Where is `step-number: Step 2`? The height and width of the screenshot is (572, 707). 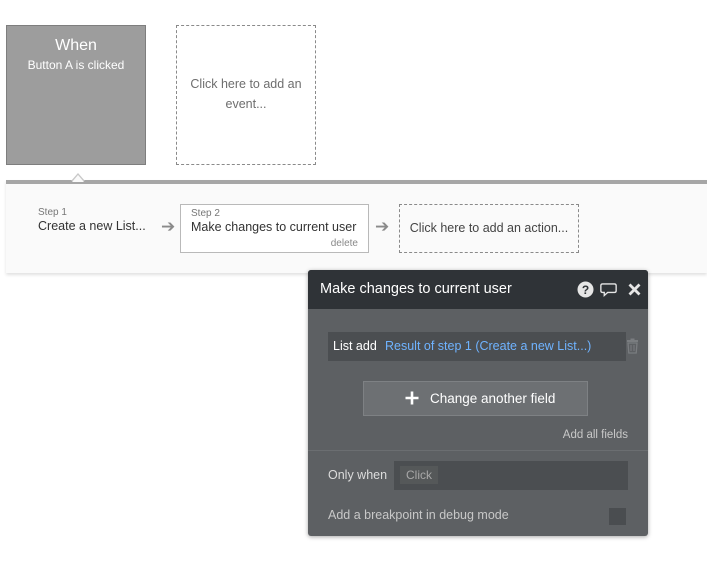
step-number: Step 2 is located at coordinates (205, 213).